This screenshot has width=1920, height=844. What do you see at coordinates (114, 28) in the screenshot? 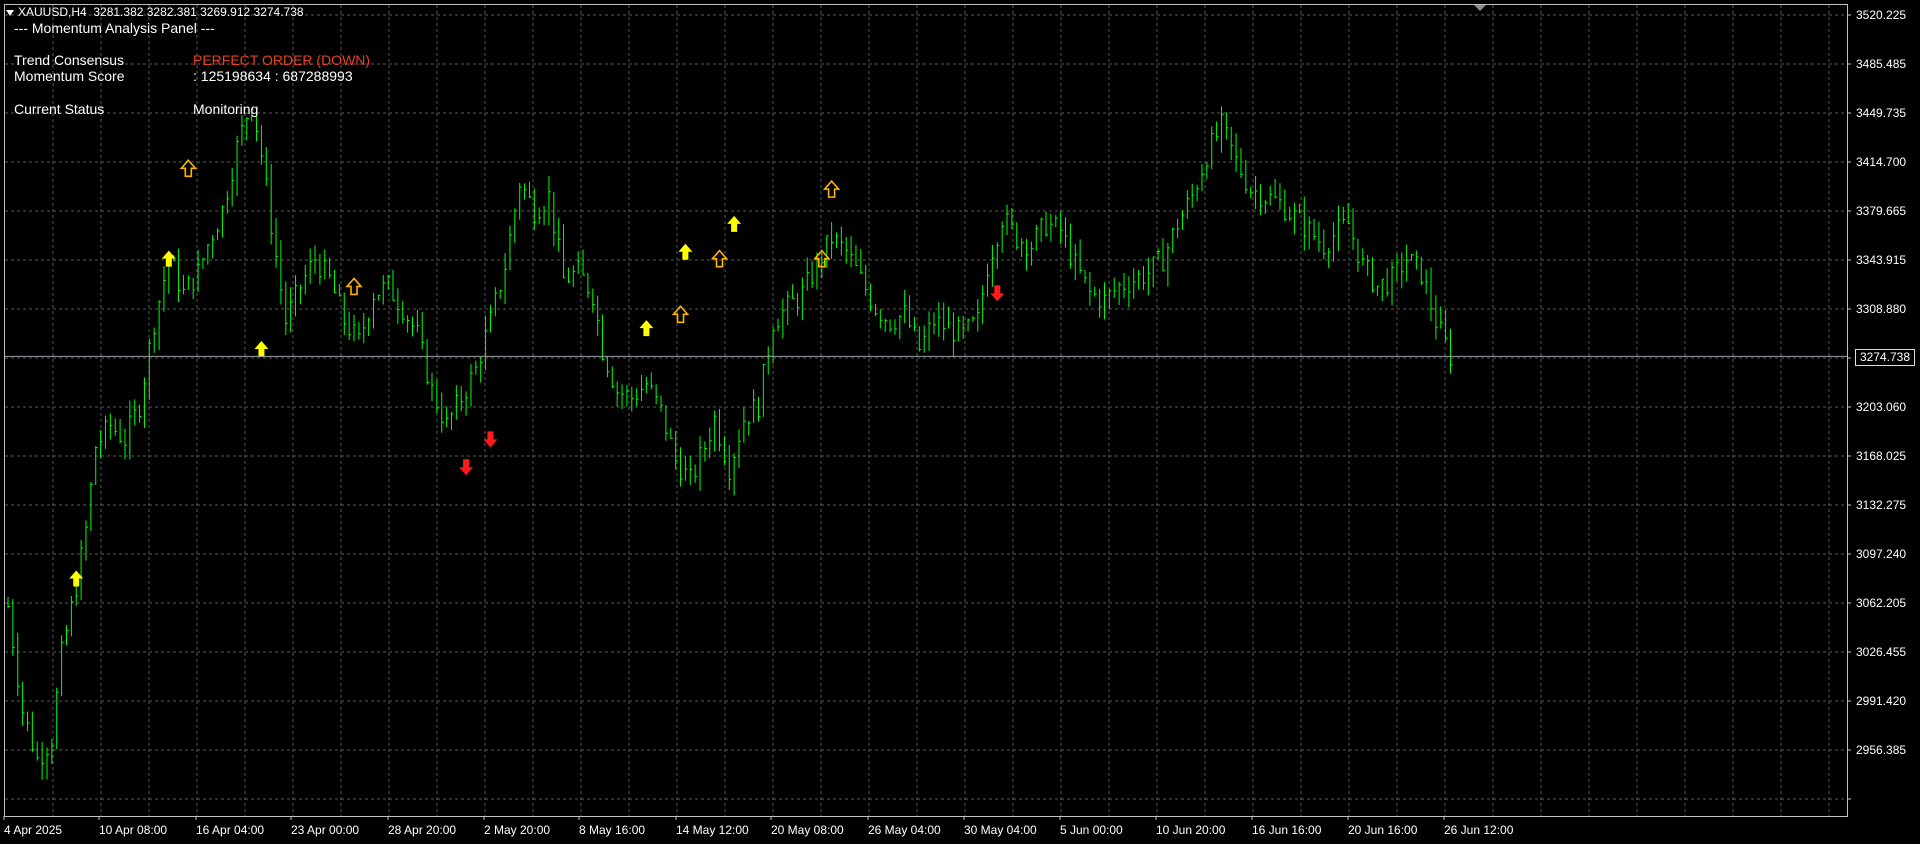
I see `panel-title: --- Momentum Analysis Panel ---` at bounding box center [114, 28].